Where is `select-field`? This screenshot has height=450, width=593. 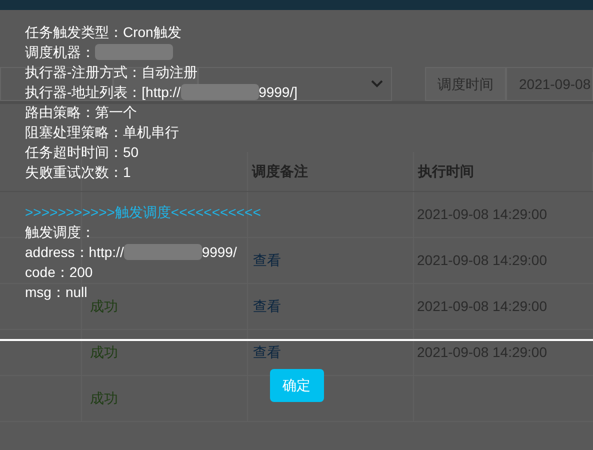
select-field is located at coordinates (295, 84).